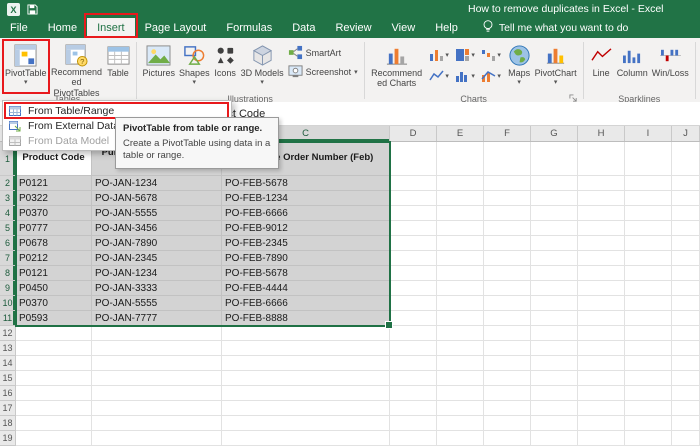 The width and height of the screenshot is (700, 446). What do you see at coordinates (306, 243) in the screenshot?
I see `cell-C6: PO-FEB-2345` at bounding box center [306, 243].